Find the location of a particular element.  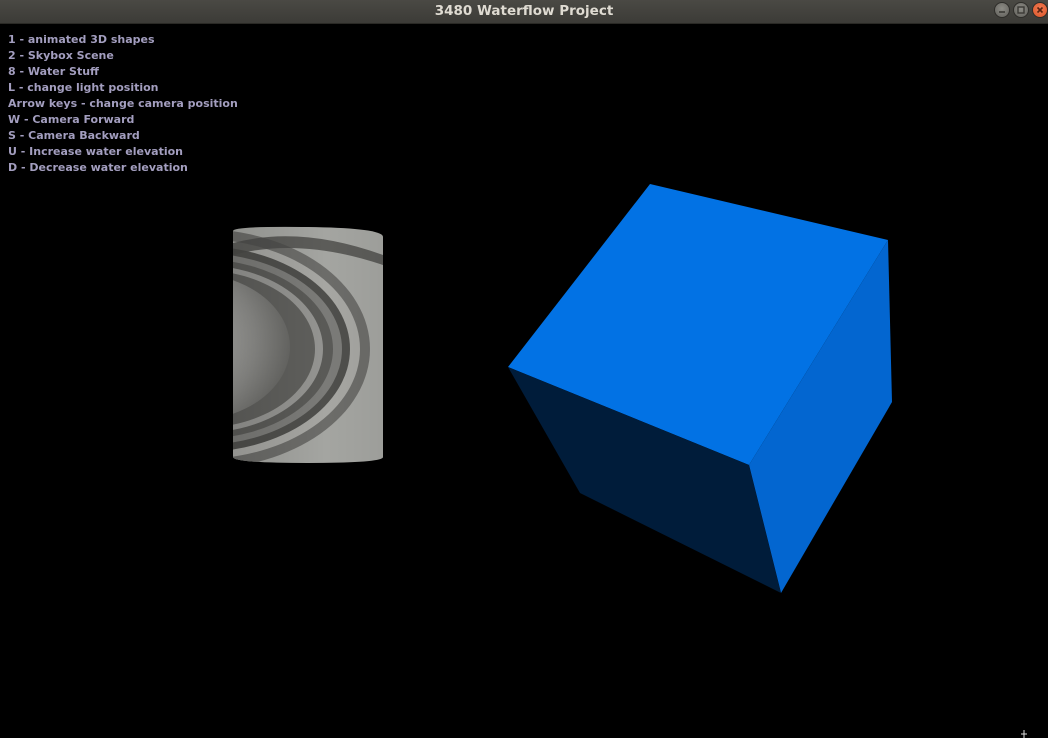

minimize-icon is located at coordinates (1002, 12).